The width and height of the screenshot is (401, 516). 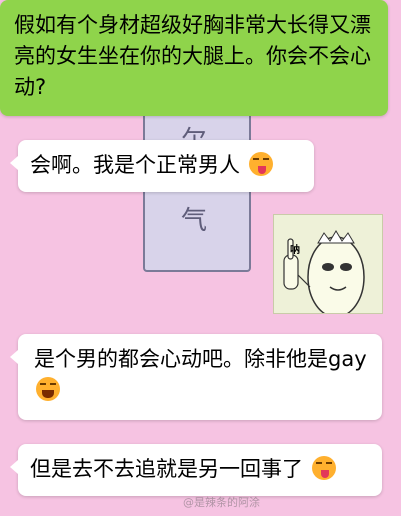 I want to click on sticker-caption: 呐, so click(x=295, y=250).